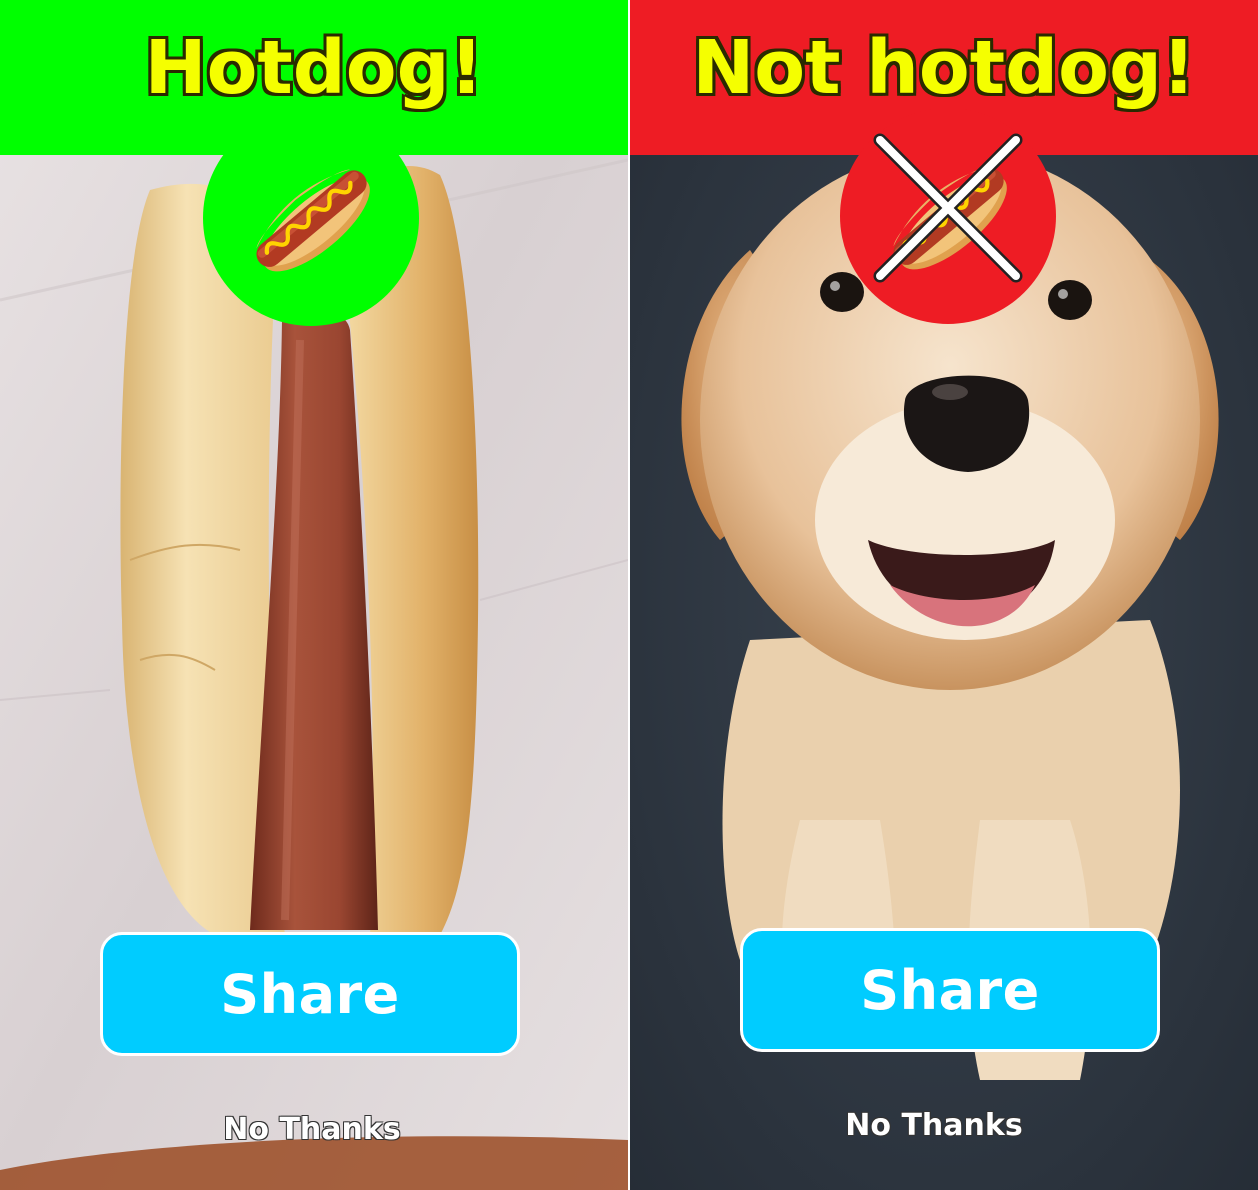 This screenshot has width=1258, height=1190. What do you see at coordinates (944, 67) in the screenshot?
I see `result-title: Not hotdog!` at bounding box center [944, 67].